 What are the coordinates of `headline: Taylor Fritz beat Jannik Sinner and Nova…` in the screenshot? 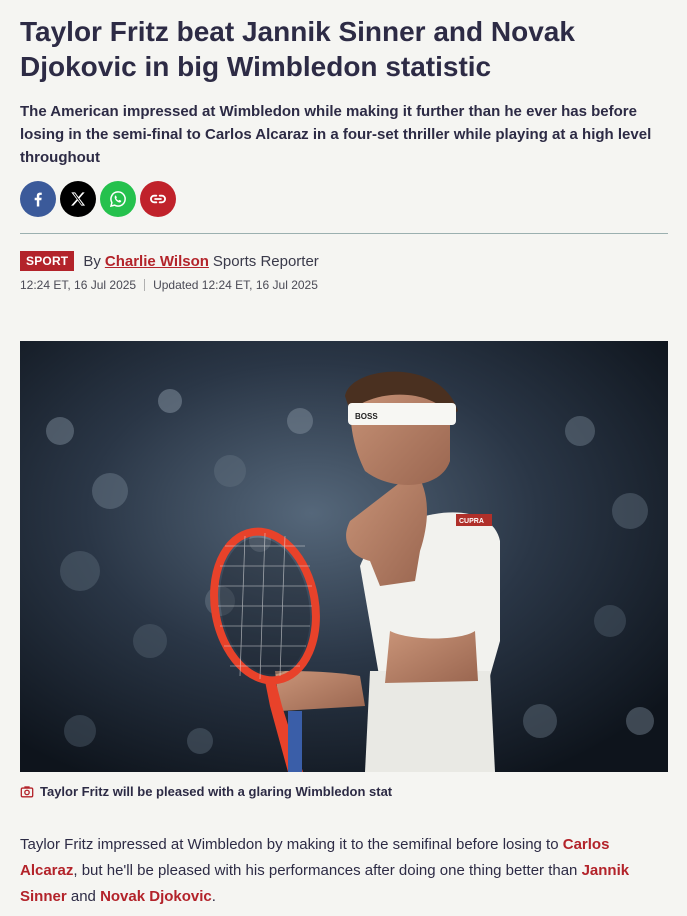 It's located at (297, 49).